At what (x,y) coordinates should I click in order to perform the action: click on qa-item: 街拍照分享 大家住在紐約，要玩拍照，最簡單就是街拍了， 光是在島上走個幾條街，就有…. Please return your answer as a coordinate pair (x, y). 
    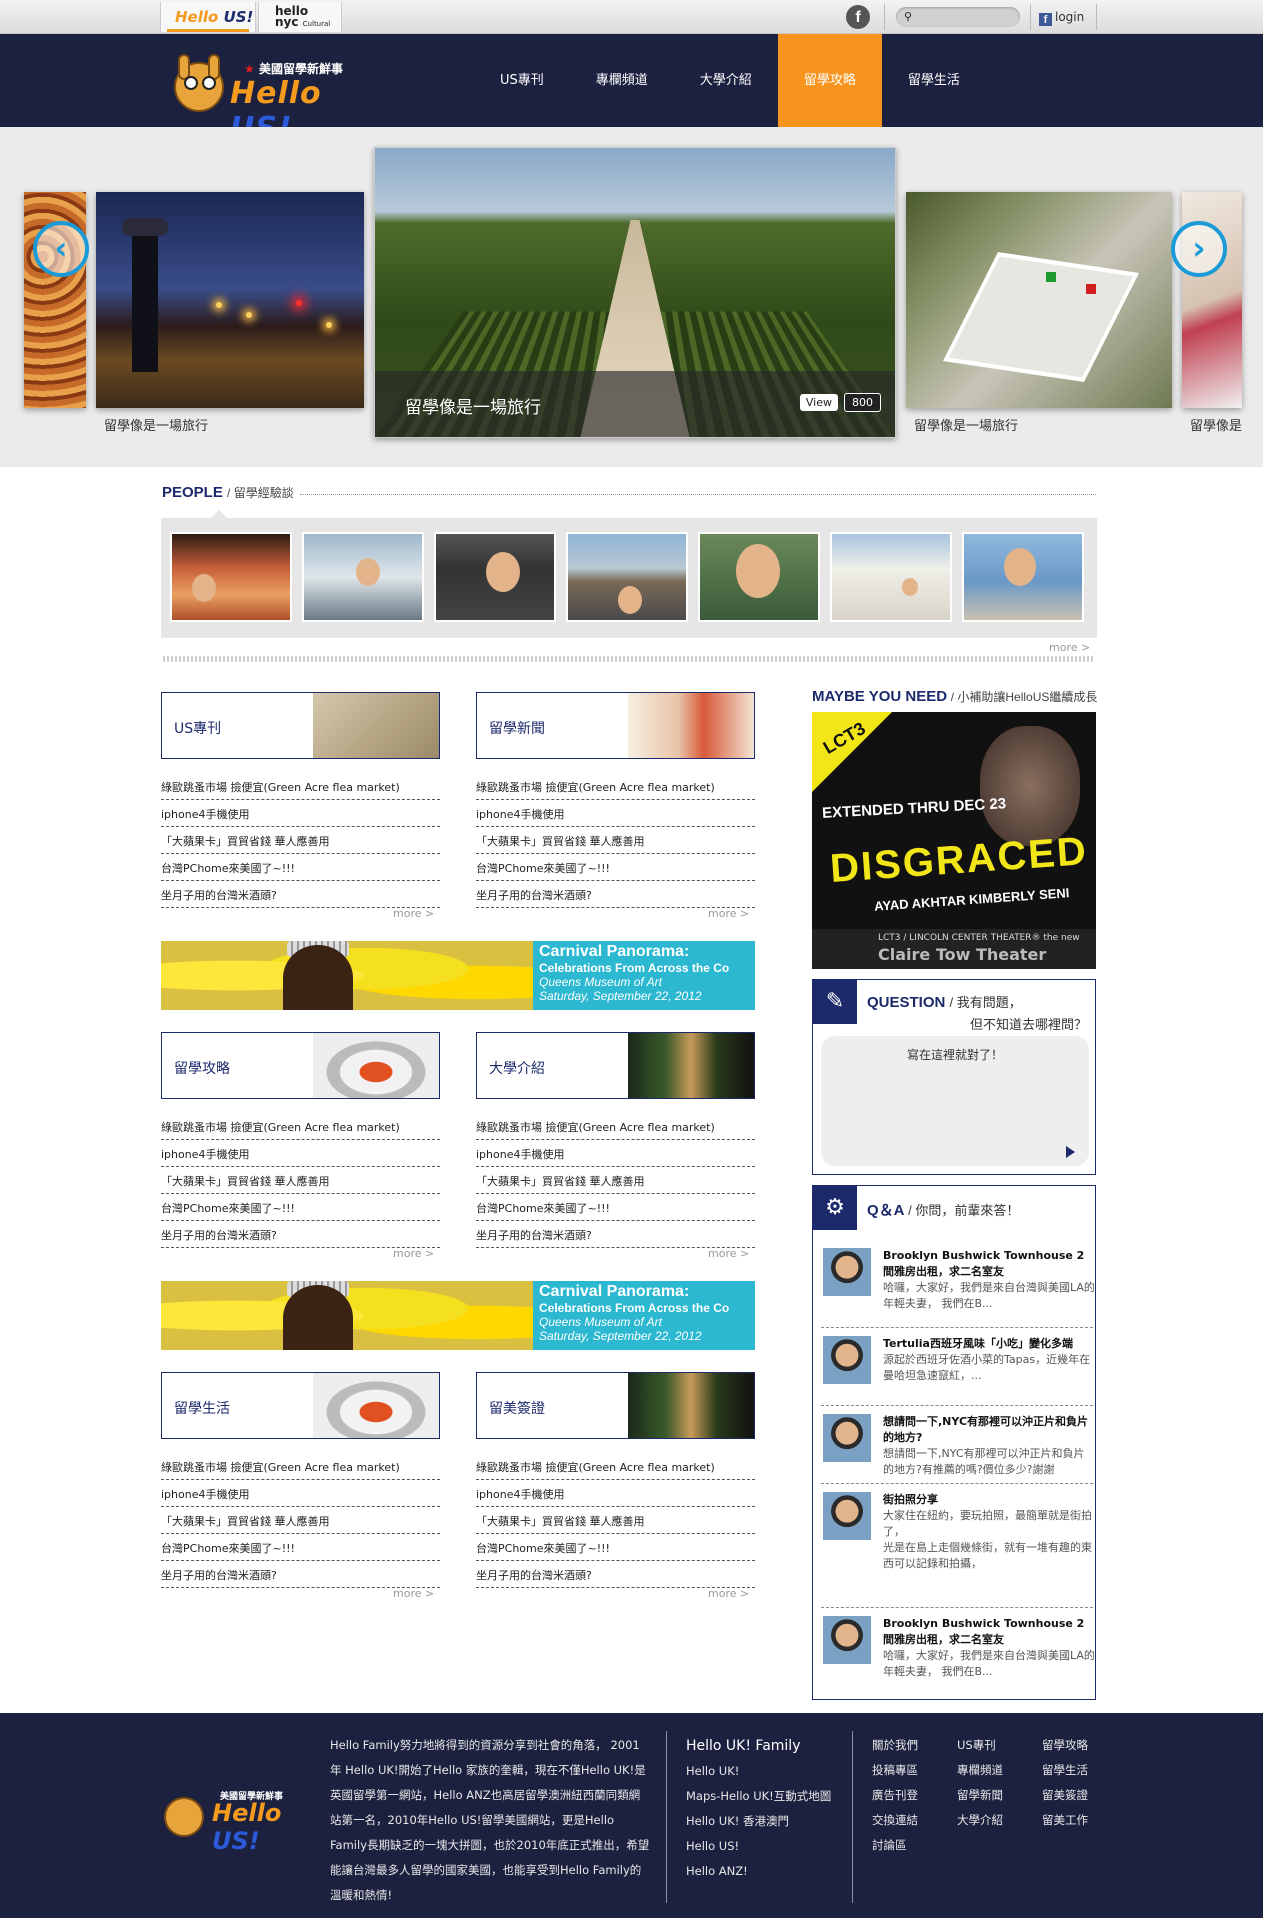
    Looking at the image, I should click on (957, 1550).